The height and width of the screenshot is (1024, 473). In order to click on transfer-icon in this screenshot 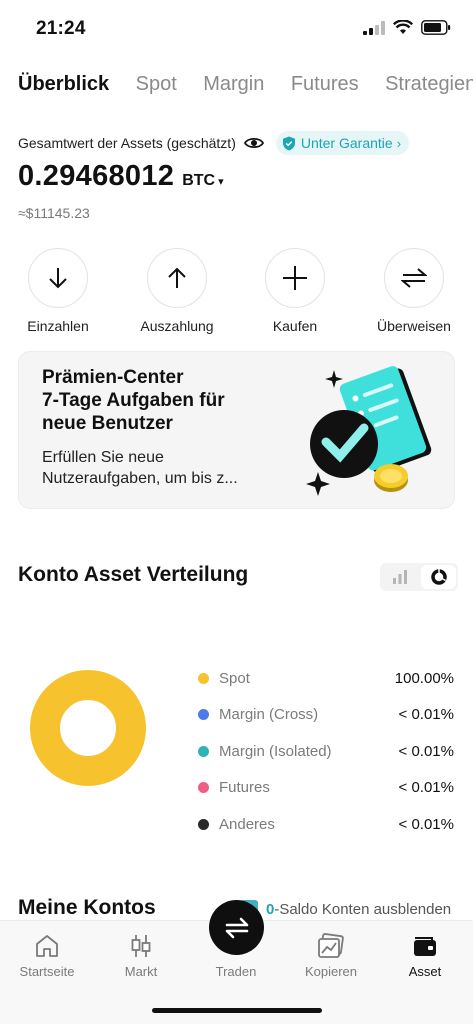, I will do `click(414, 278)`.